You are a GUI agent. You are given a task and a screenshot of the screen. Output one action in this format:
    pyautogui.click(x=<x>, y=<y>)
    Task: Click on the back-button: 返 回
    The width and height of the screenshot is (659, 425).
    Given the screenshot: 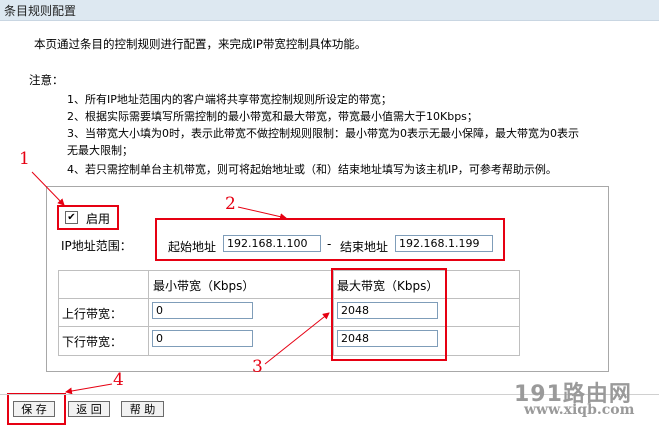 What is the action you would take?
    pyautogui.click(x=89, y=409)
    